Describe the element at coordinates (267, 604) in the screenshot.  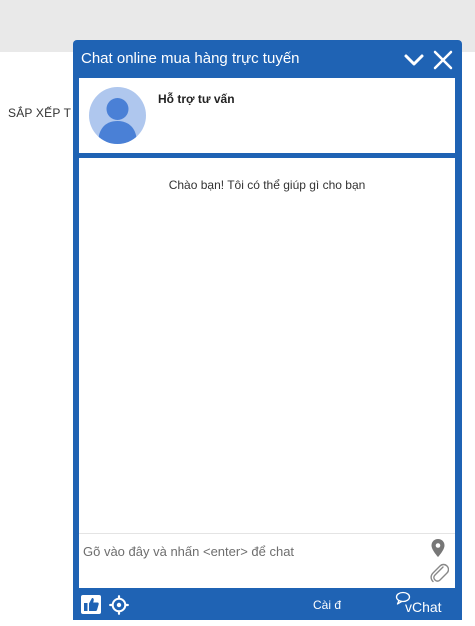
I see `chat-footer: Cài đ vChat` at that location.